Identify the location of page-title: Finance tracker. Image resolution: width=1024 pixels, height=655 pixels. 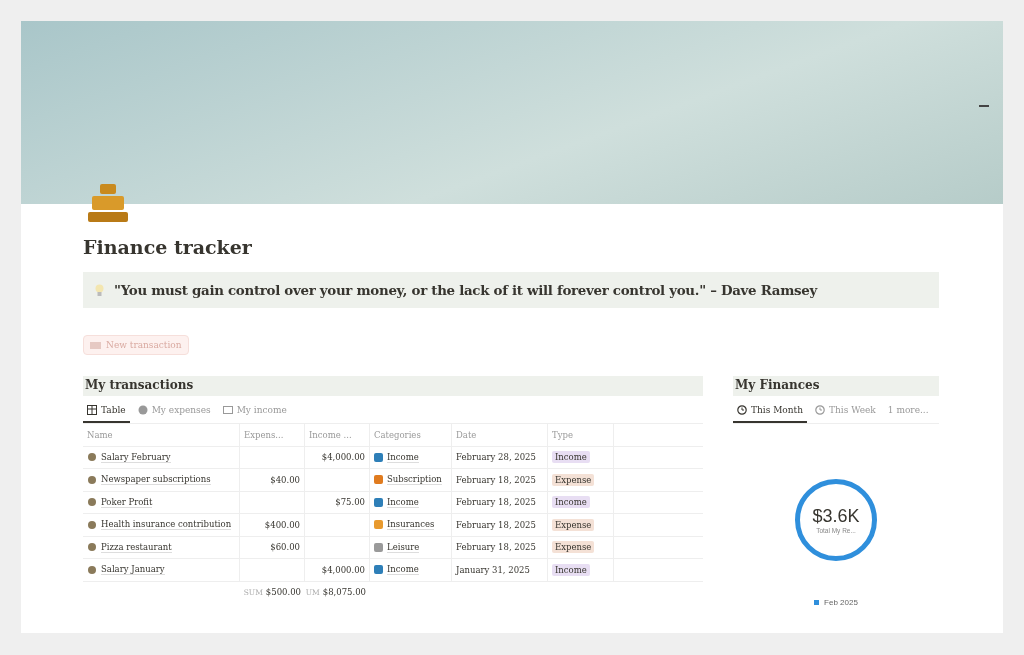
(168, 247).